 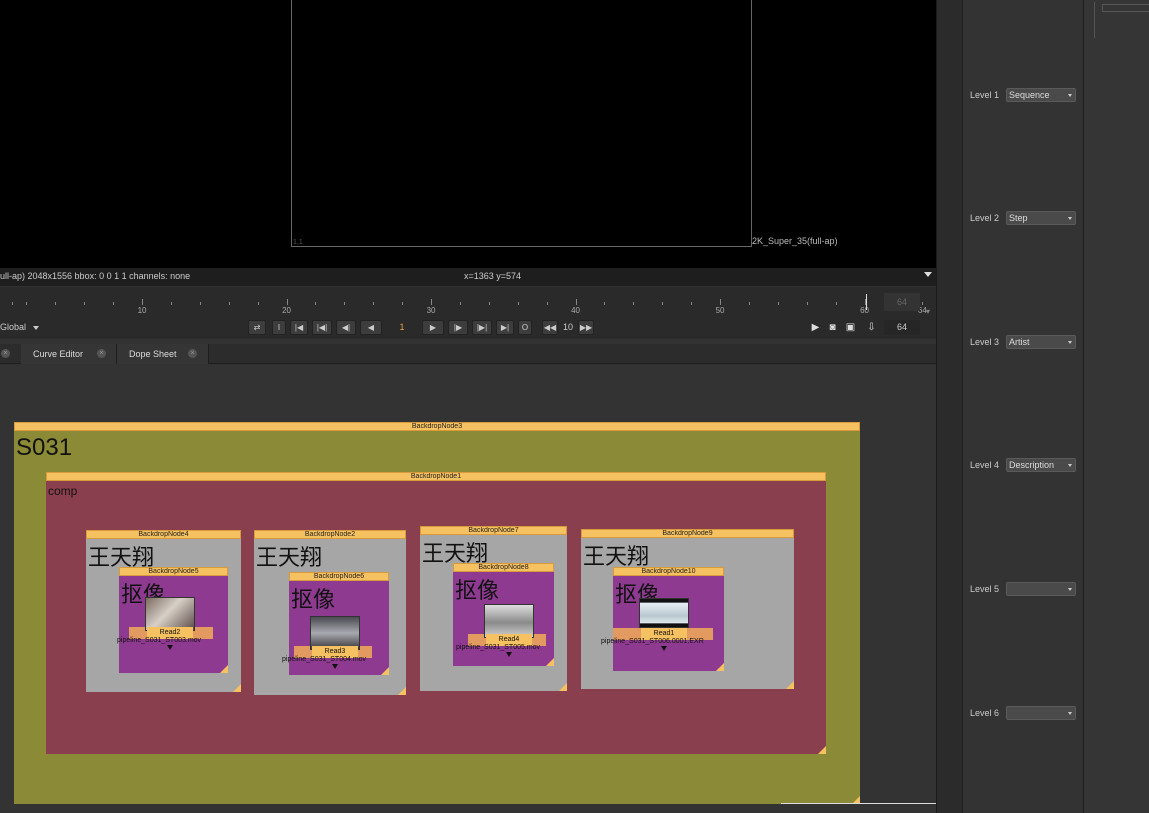 I want to click on frame-increment-field: 10, so click(x=568, y=327).